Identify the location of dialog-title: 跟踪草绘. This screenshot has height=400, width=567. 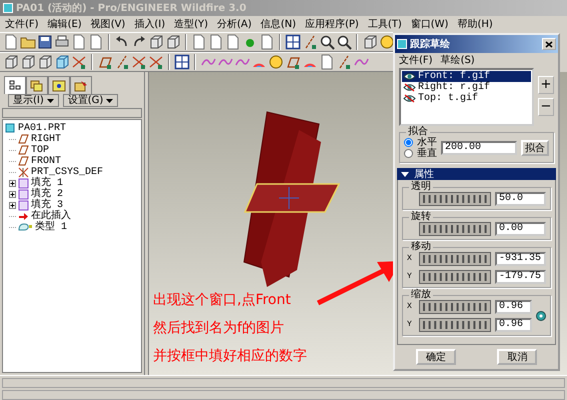
(430, 44).